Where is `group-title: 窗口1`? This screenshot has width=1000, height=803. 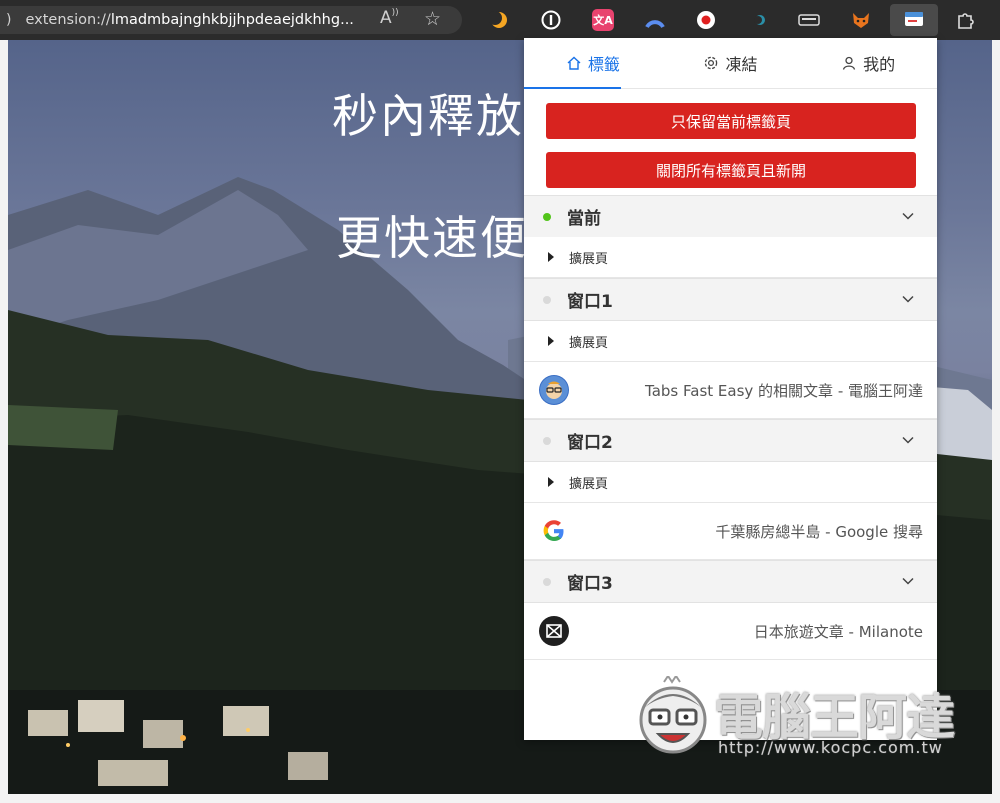
group-title: 窗口1 is located at coordinates (590, 302).